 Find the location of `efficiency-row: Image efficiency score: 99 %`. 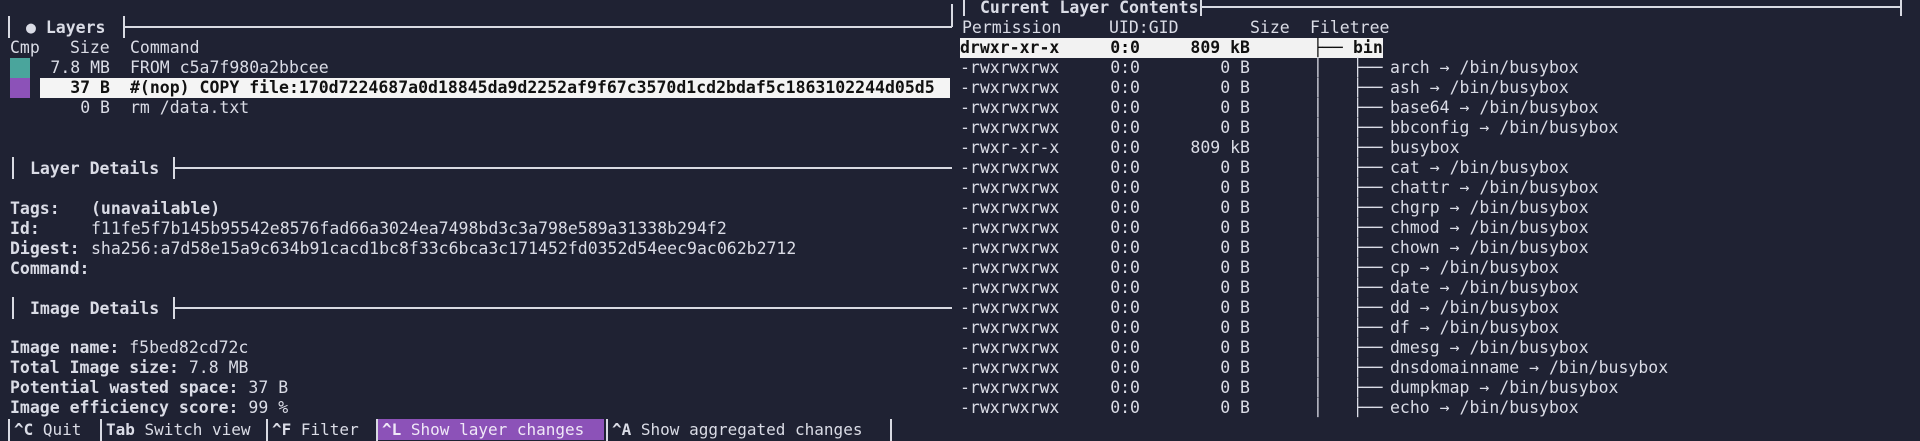

efficiency-row: Image efficiency score: 99 % is located at coordinates (149, 408).